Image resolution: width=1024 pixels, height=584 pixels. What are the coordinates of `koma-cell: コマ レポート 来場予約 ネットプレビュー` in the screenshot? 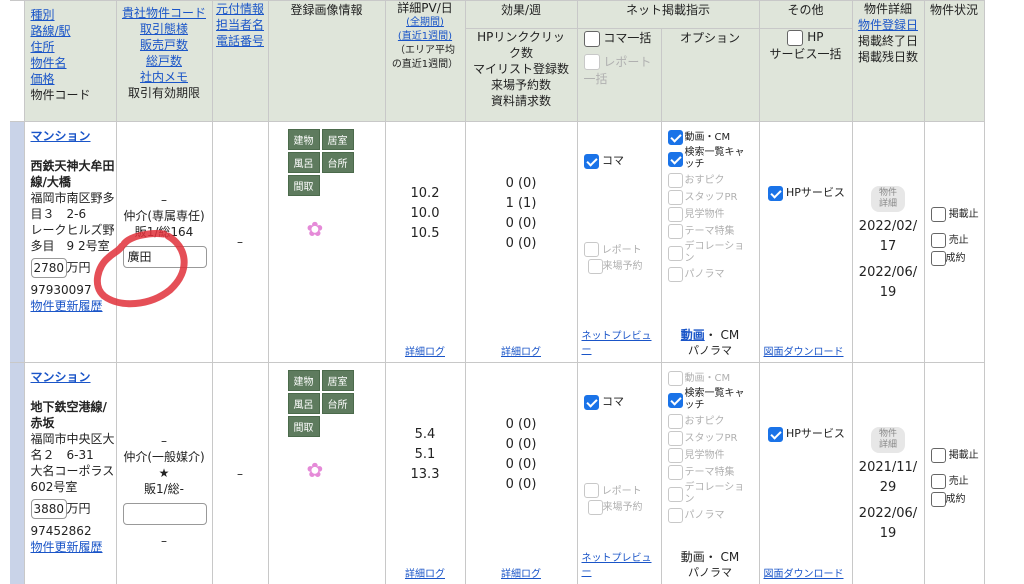 It's located at (619, 242).